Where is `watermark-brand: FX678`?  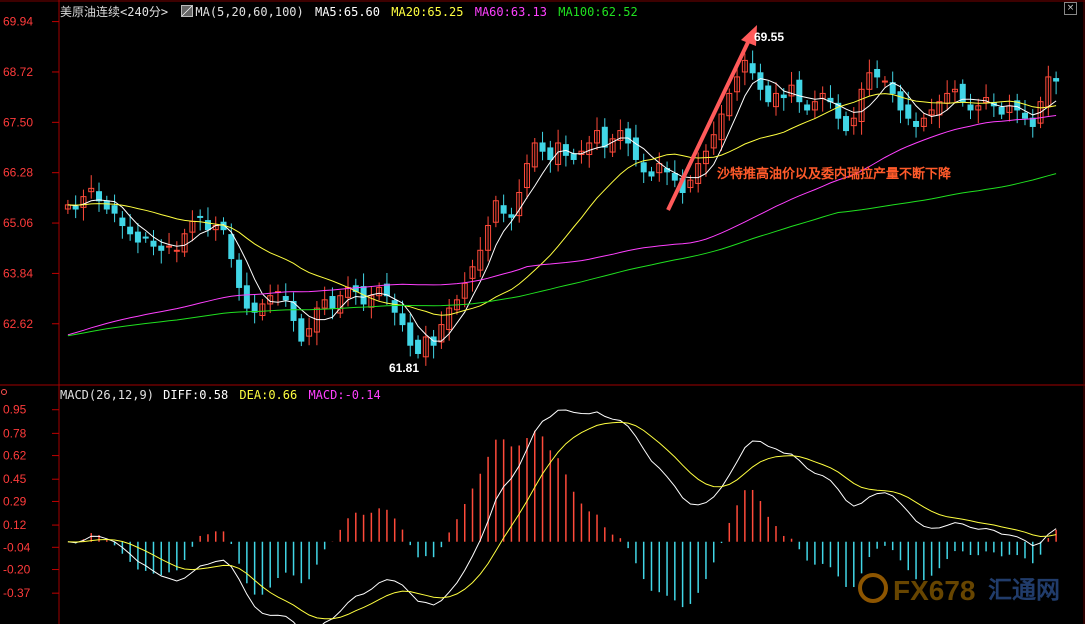 watermark-brand: FX678 is located at coordinates (934, 590).